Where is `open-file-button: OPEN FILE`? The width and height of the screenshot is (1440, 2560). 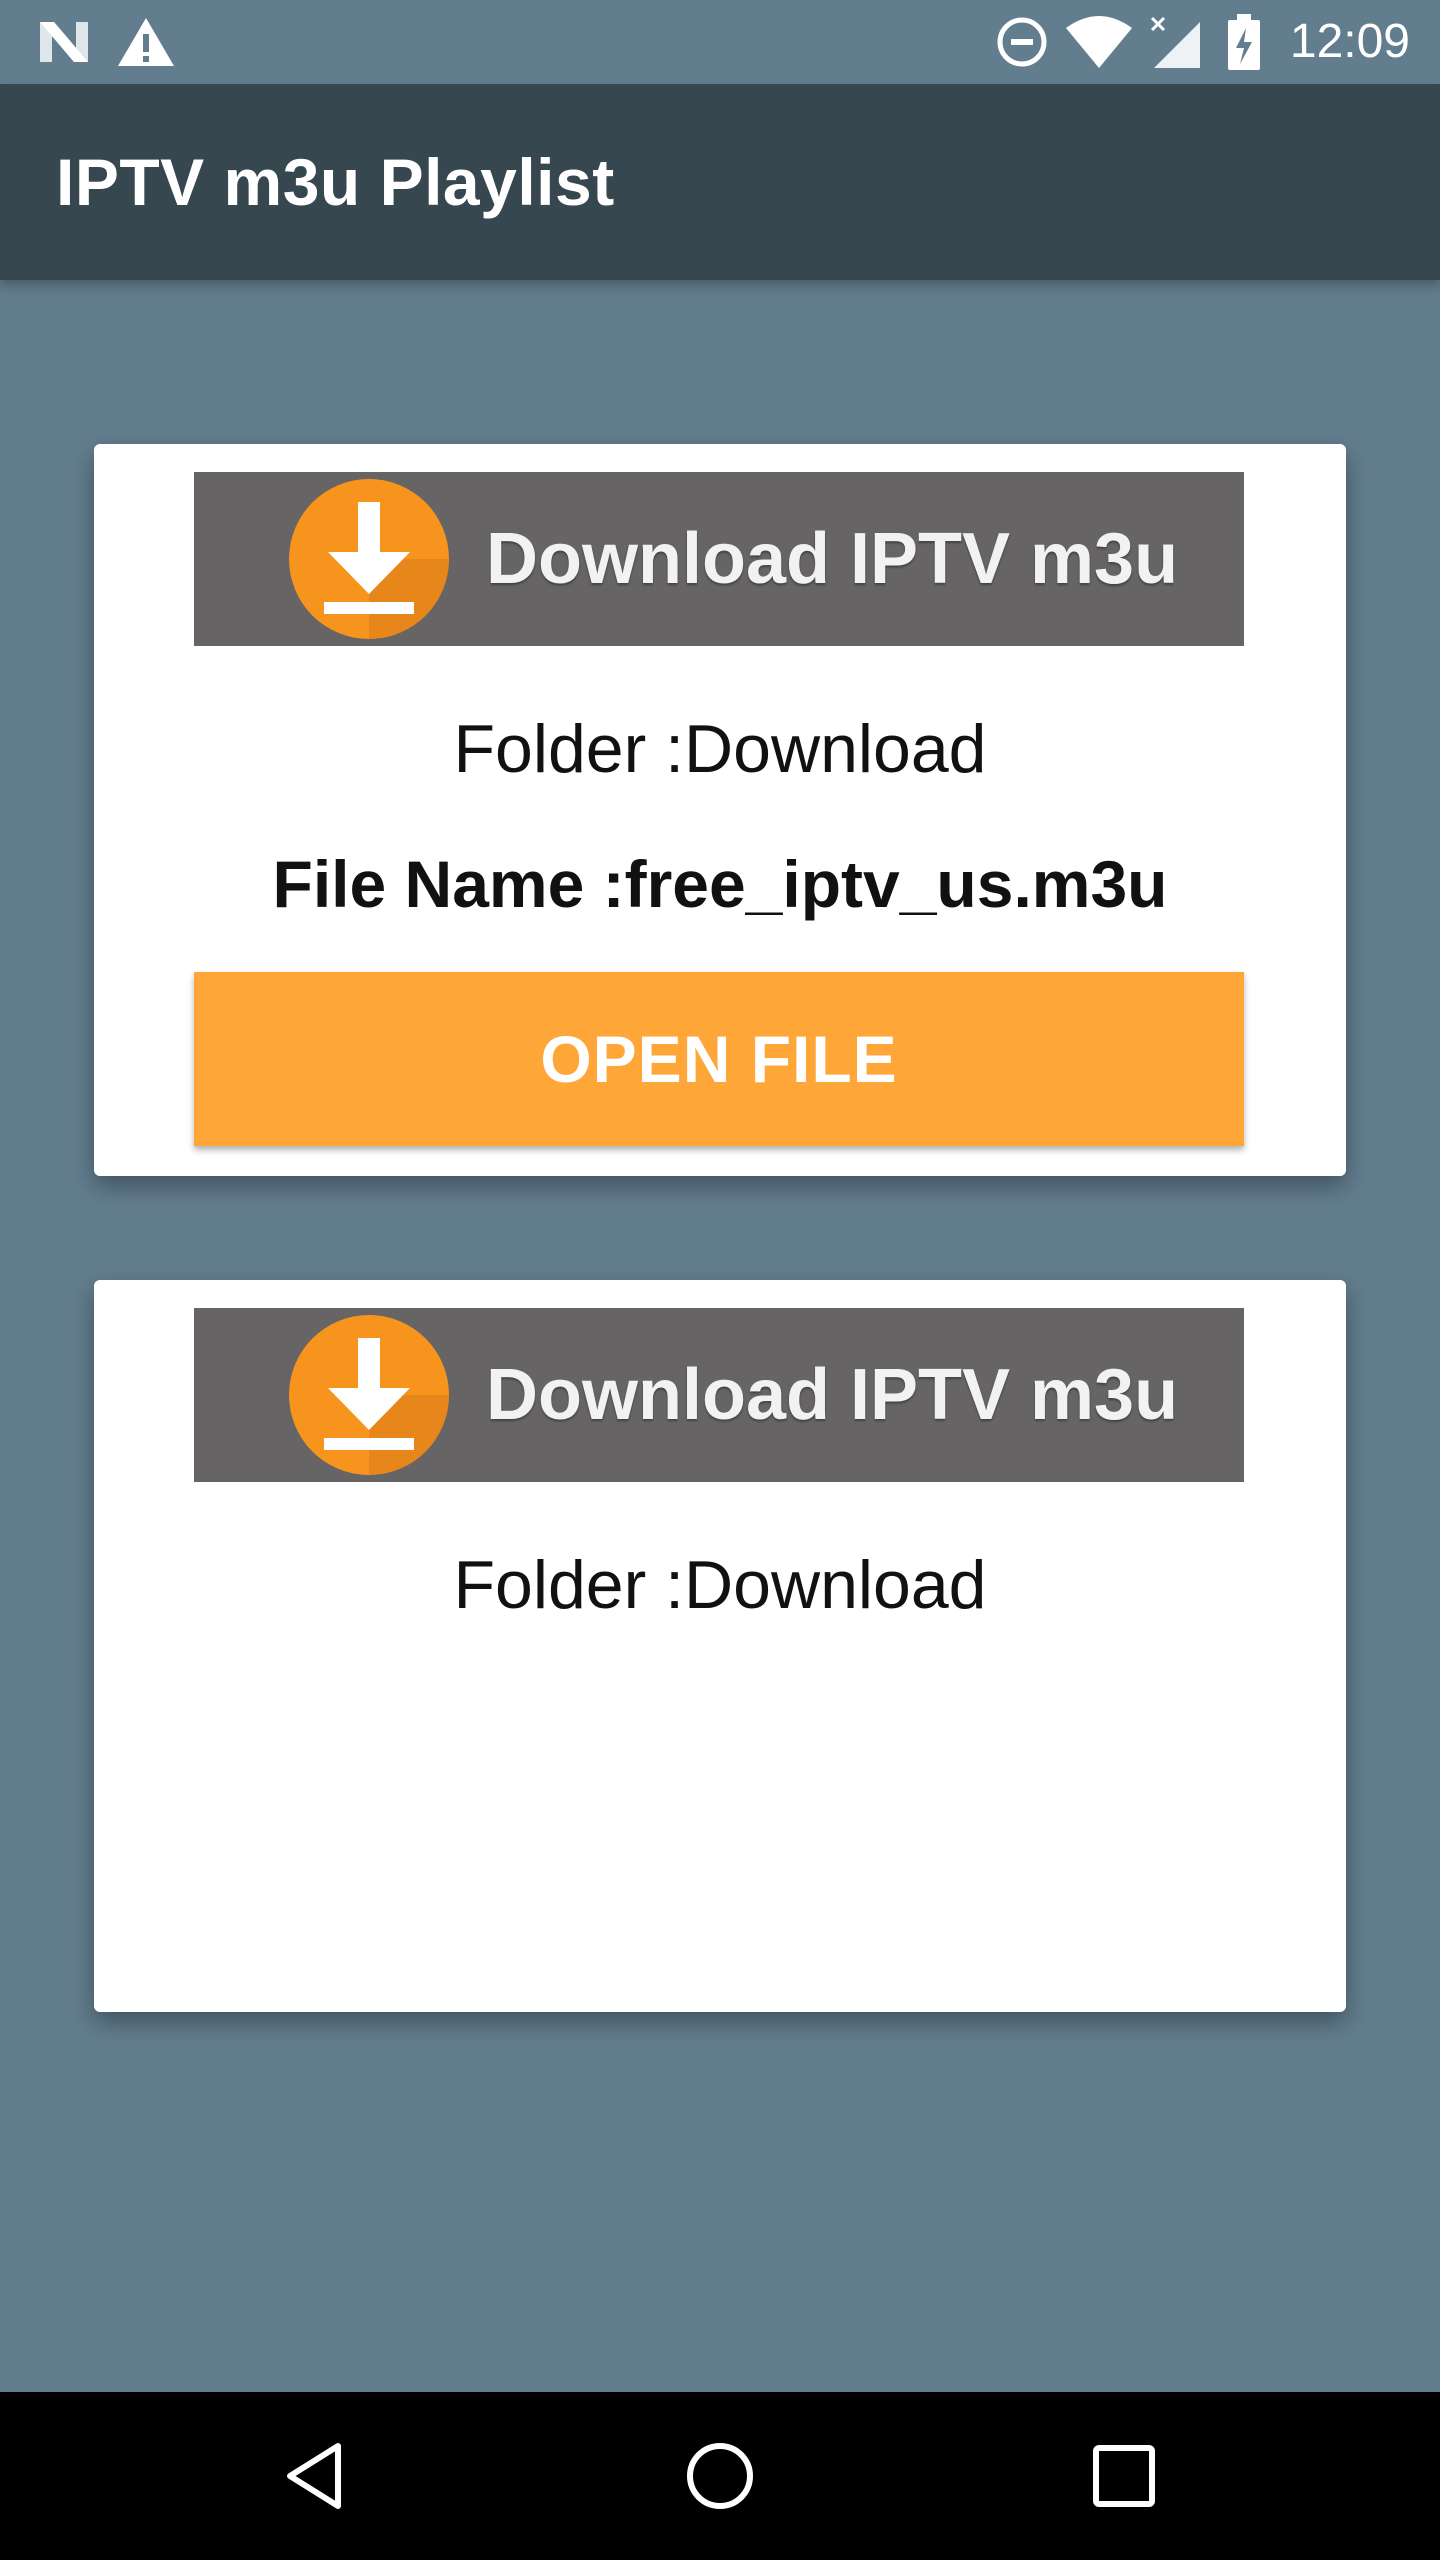 open-file-button: OPEN FILE is located at coordinates (719, 1059).